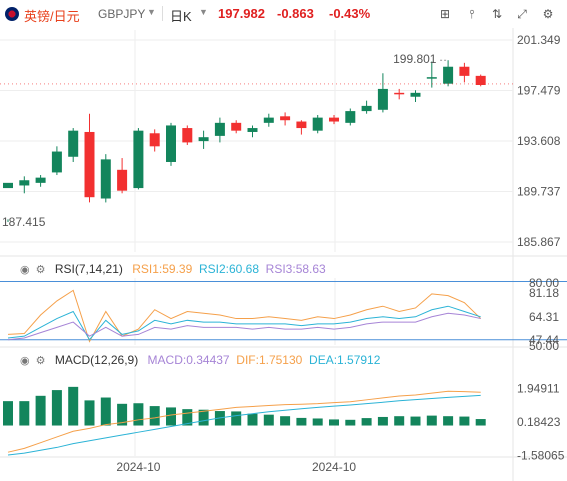 The image size is (567, 481). Describe the element at coordinates (96, 360) in the screenshot. I see `macd-title: MACD(12,26,9)` at that location.